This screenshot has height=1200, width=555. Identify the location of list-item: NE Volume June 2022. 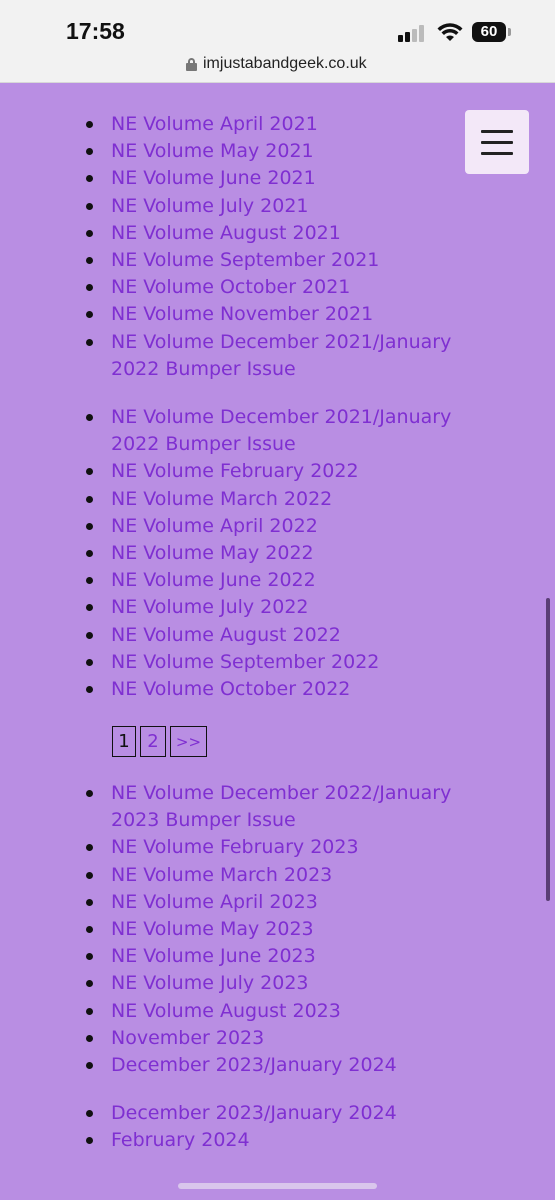
(295, 580).